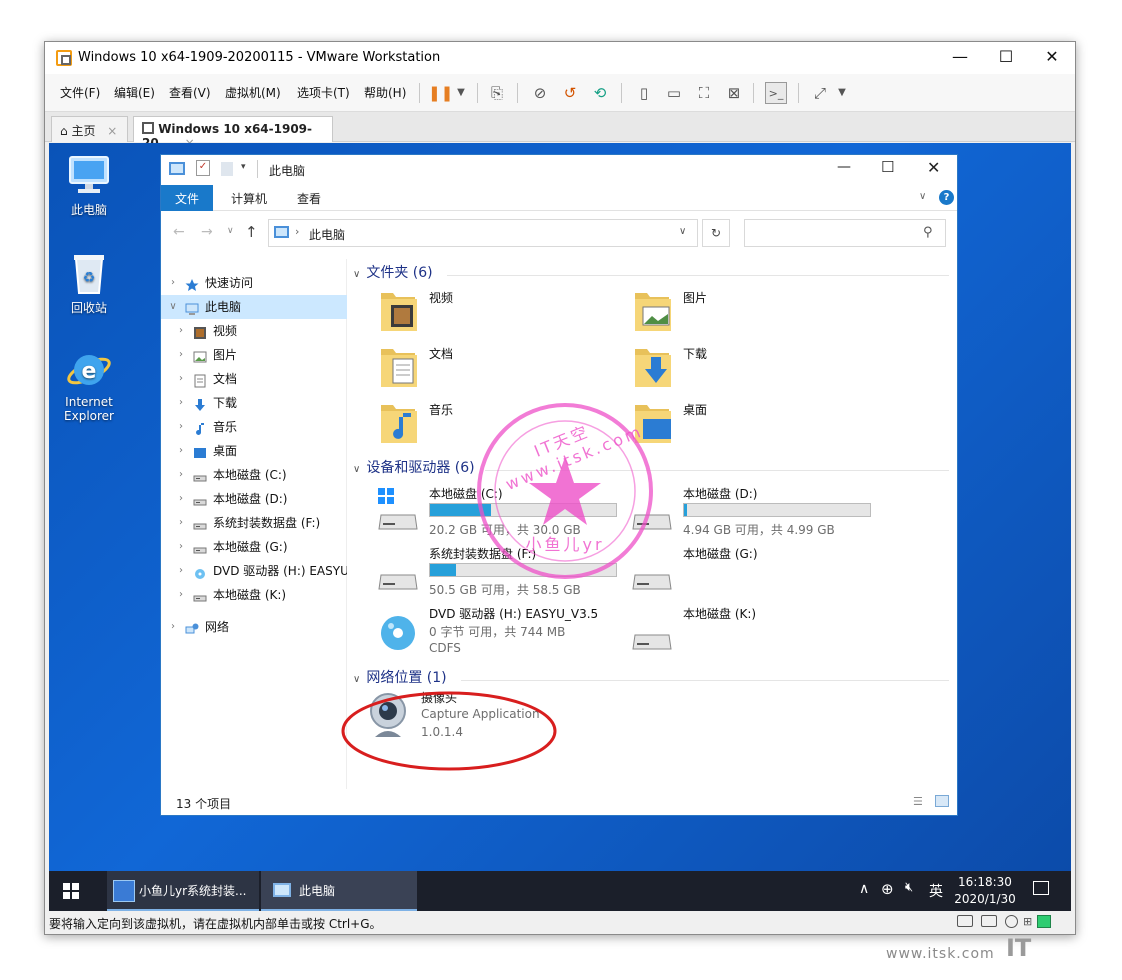 The width and height of the screenshot is (1122, 980). What do you see at coordinates (203, 168) in the screenshot?
I see `properties-icon: ✓` at bounding box center [203, 168].